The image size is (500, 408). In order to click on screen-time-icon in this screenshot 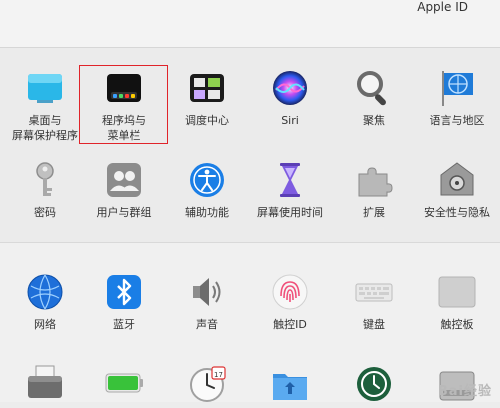, I will do `click(290, 180)`.